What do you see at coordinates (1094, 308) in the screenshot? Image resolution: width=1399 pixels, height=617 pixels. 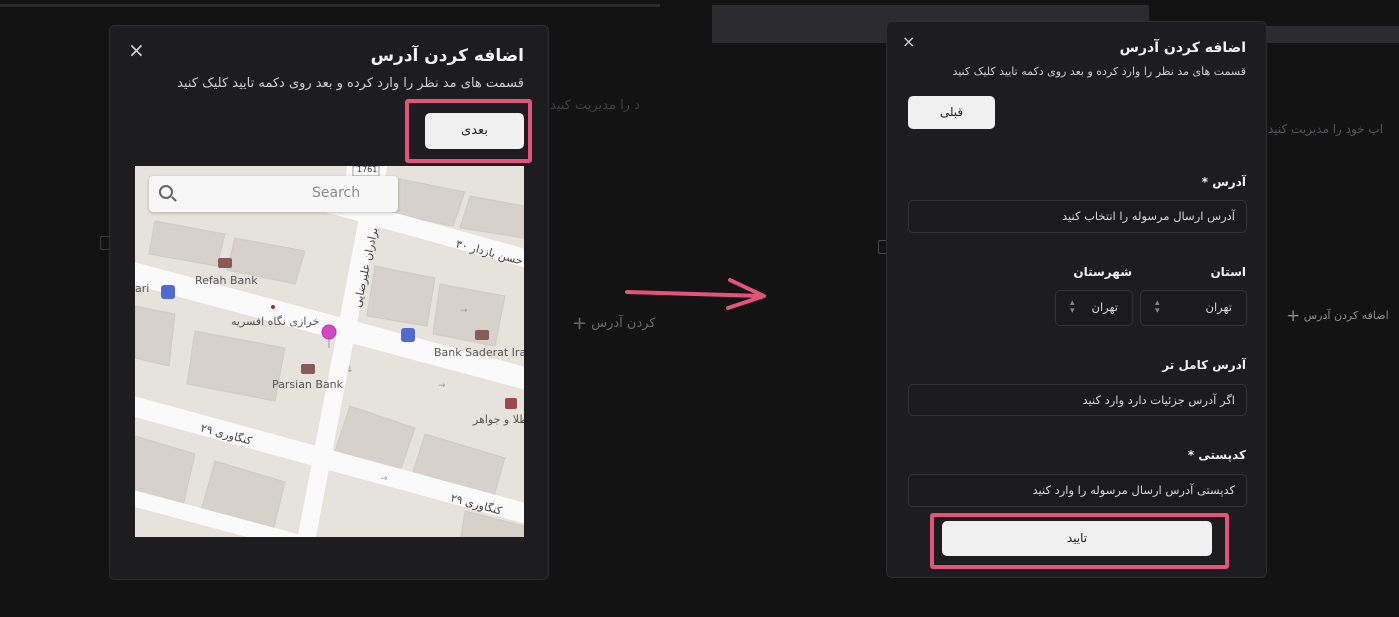 I see `city-select: تهران ▴ ▾` at bounding box center [1094, 308].